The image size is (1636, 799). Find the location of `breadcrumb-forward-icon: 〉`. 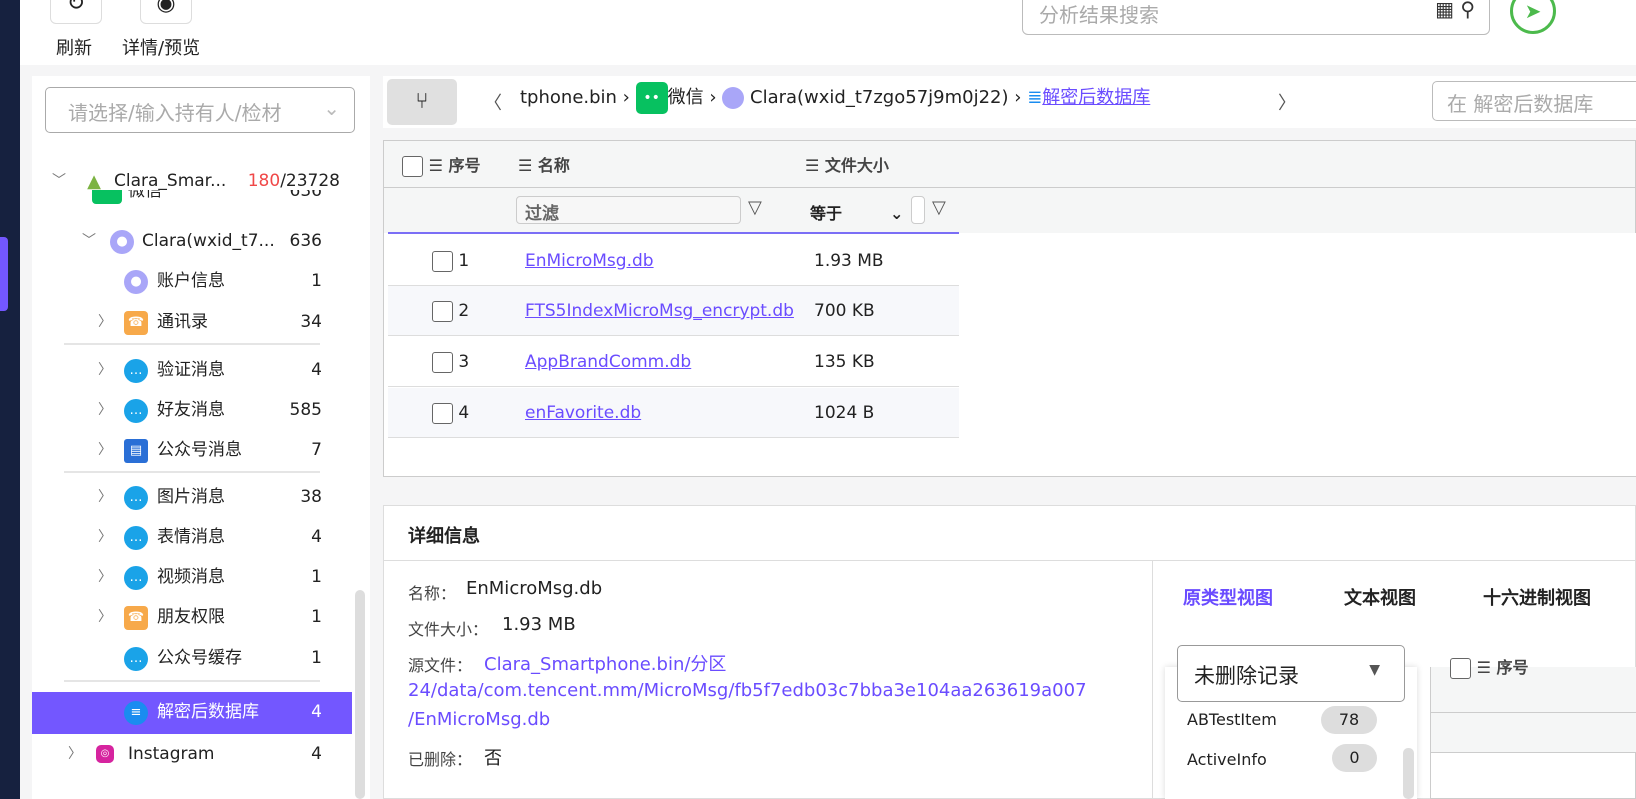

breadcrumb-forward-icon: 〉 is located at coordinates (1287, 102).